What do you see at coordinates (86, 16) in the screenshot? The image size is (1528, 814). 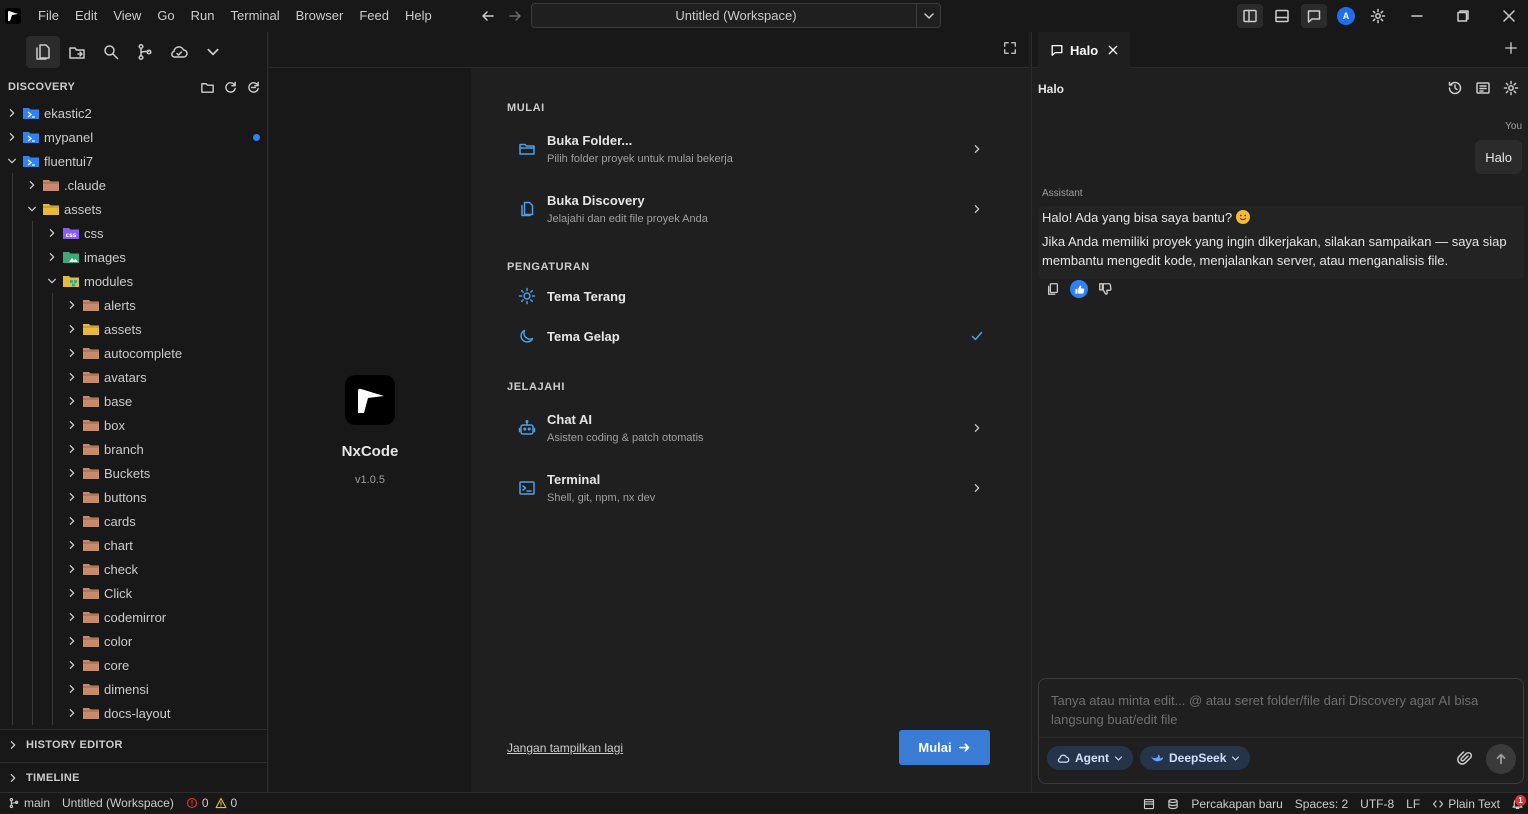 I see `menu-edit: Edit` at bounding box center [86, 16].